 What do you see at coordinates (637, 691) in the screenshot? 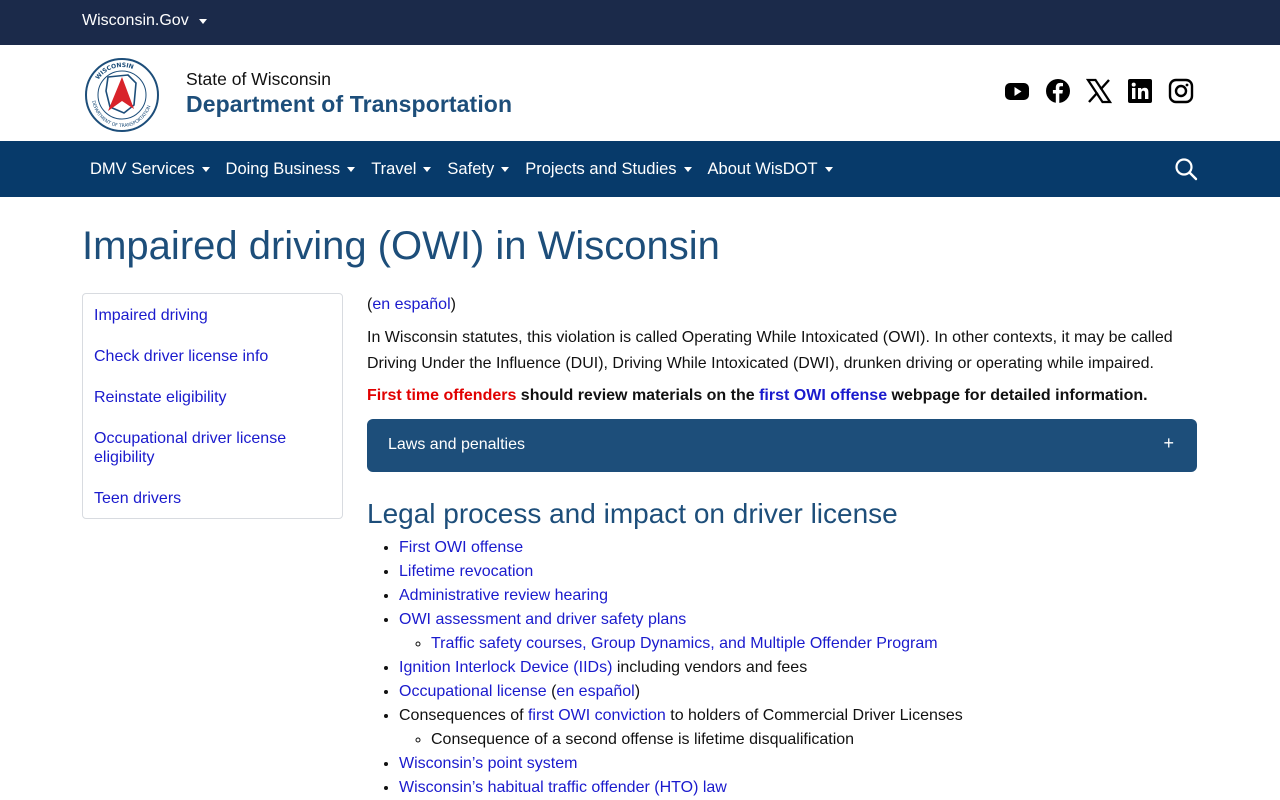
I see `list-item-text: )` at bounding box center [637, 691].